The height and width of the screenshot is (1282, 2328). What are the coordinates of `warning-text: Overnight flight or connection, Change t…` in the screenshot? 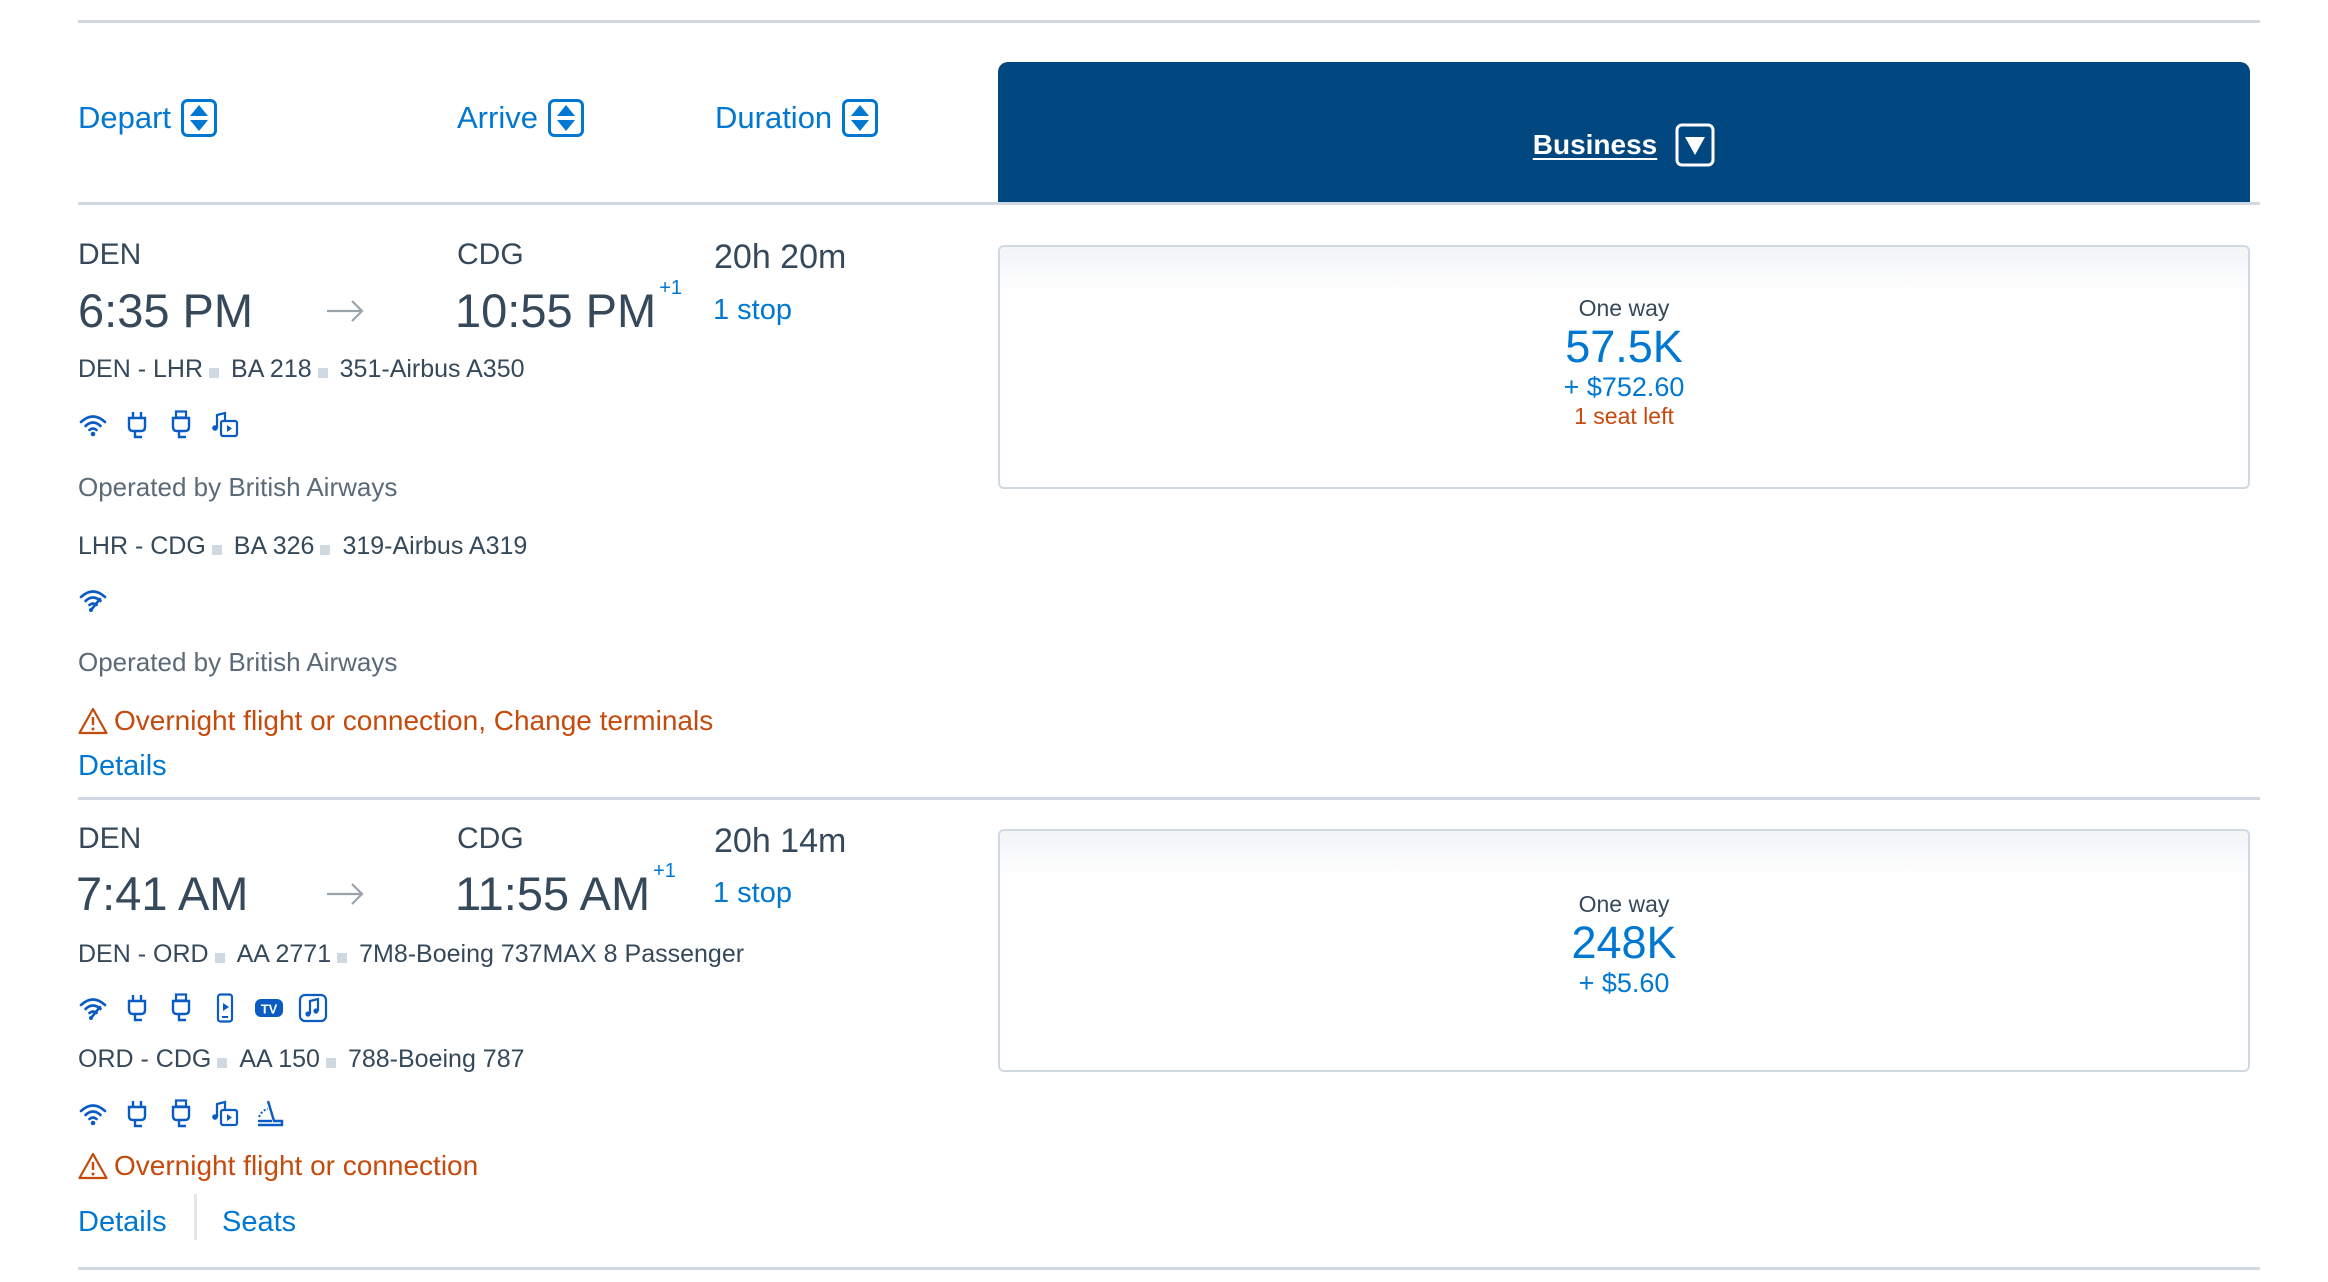 It's located at (414, 720).